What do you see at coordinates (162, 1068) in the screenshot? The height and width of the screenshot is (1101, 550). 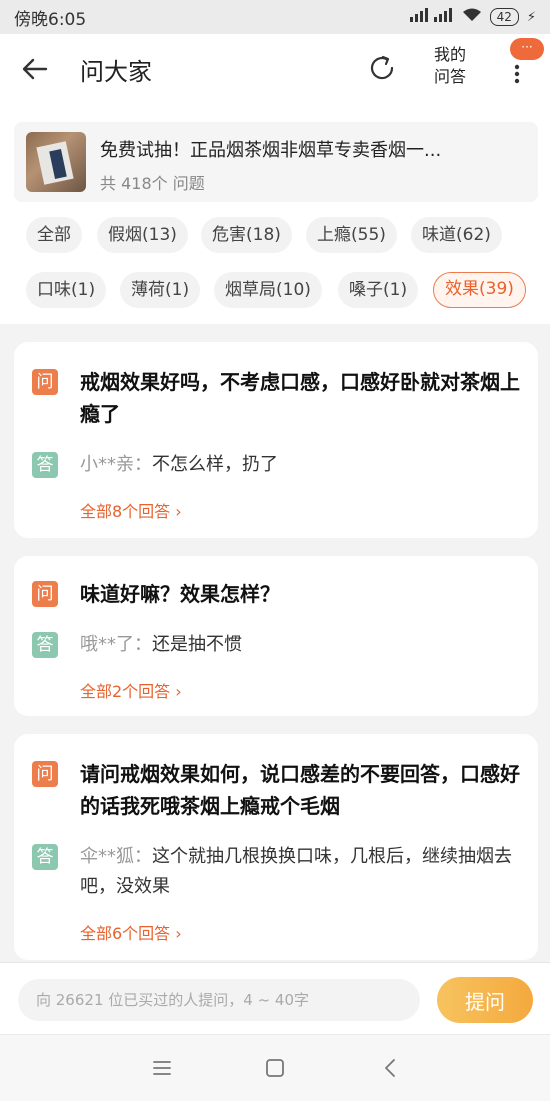 I see `menu-icon` at bounding box center [162, 1068].